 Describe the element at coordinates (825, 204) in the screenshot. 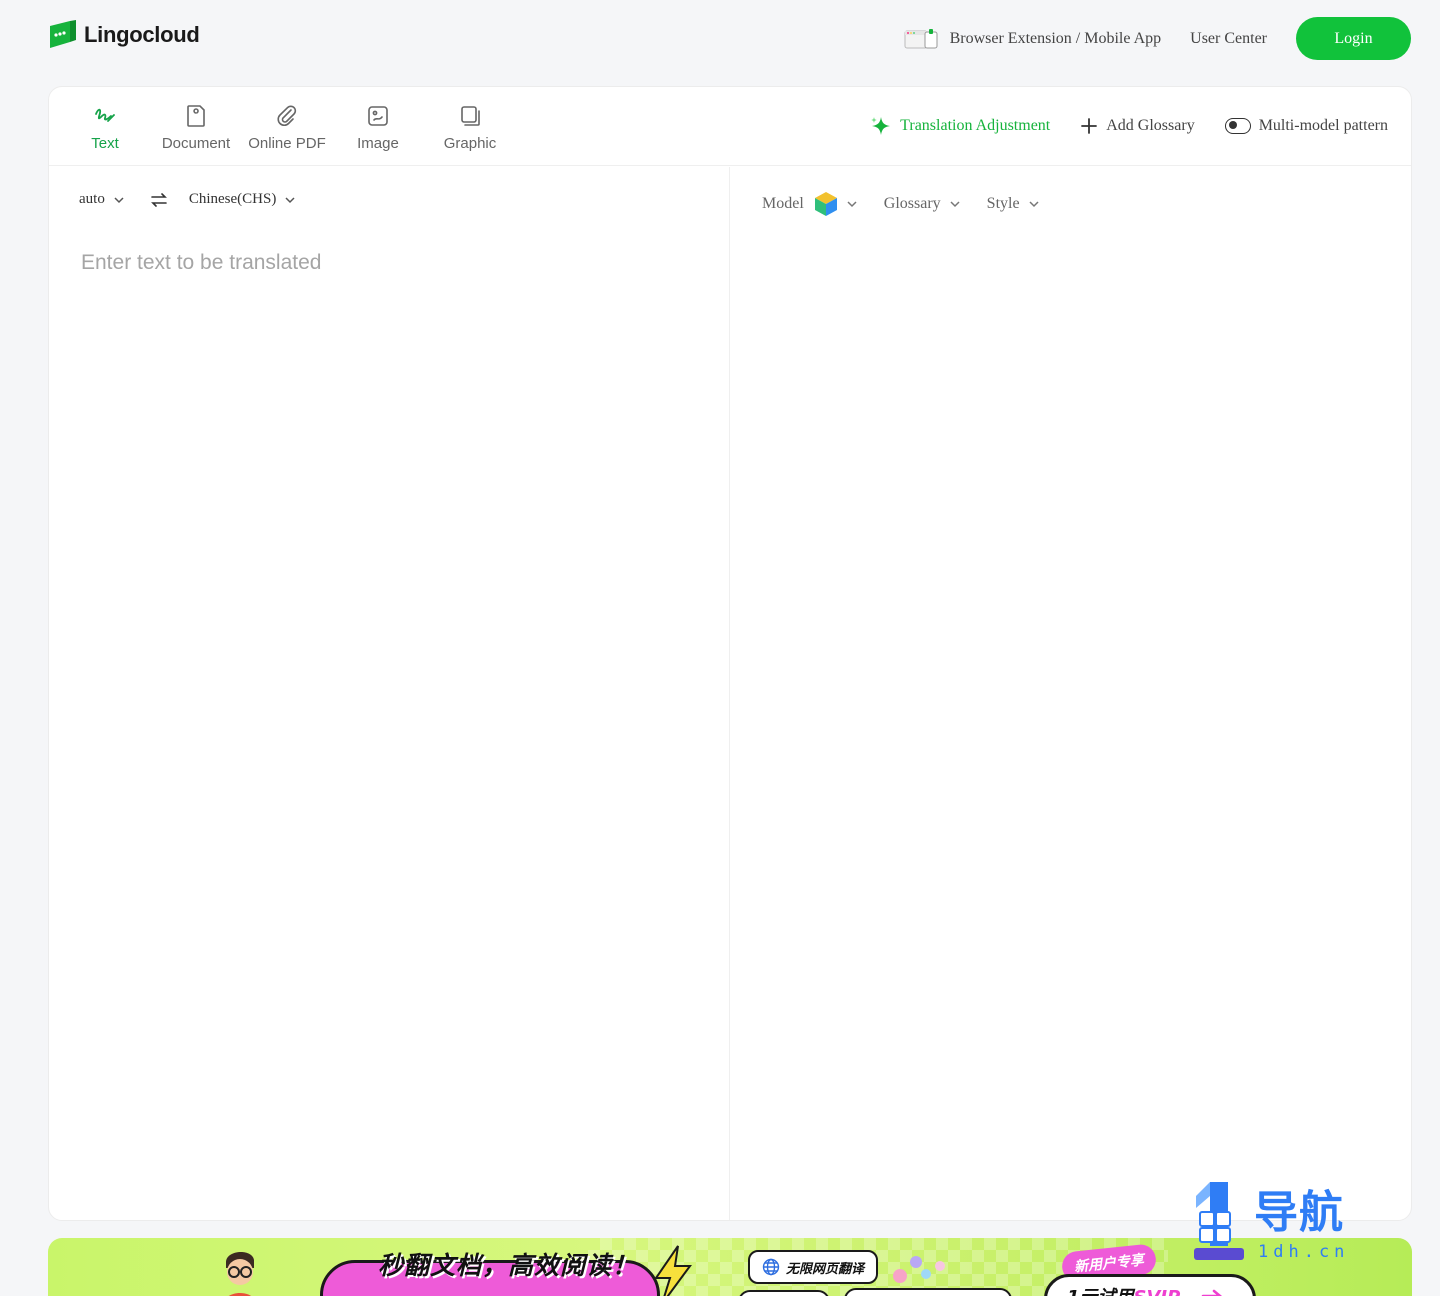

I see `model-cube-icon` at that location.